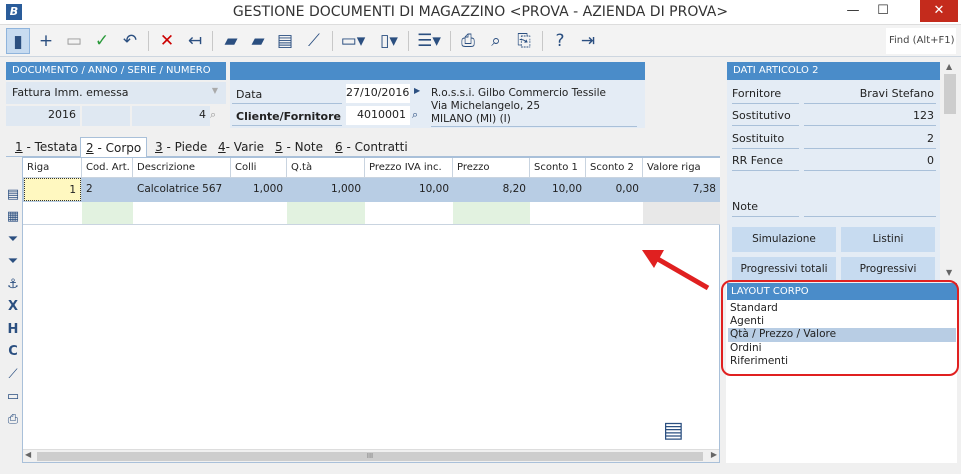 The image size is (961, 474). Describe the element at coordinates (167, 41) in the screenshot. I see `delete-icon: ✕` at that location.